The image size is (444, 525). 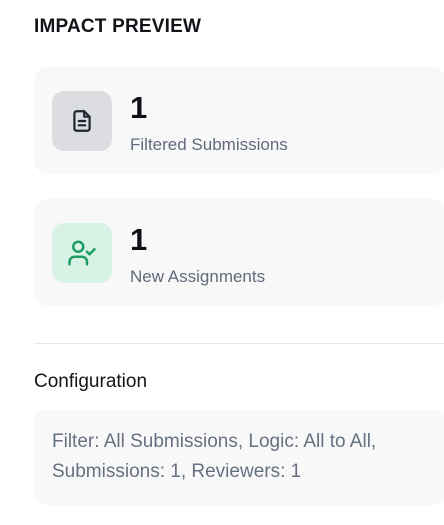 I want to click on impact-preview-title: IMPACT PREVIEW, so click(x=118, y=26).